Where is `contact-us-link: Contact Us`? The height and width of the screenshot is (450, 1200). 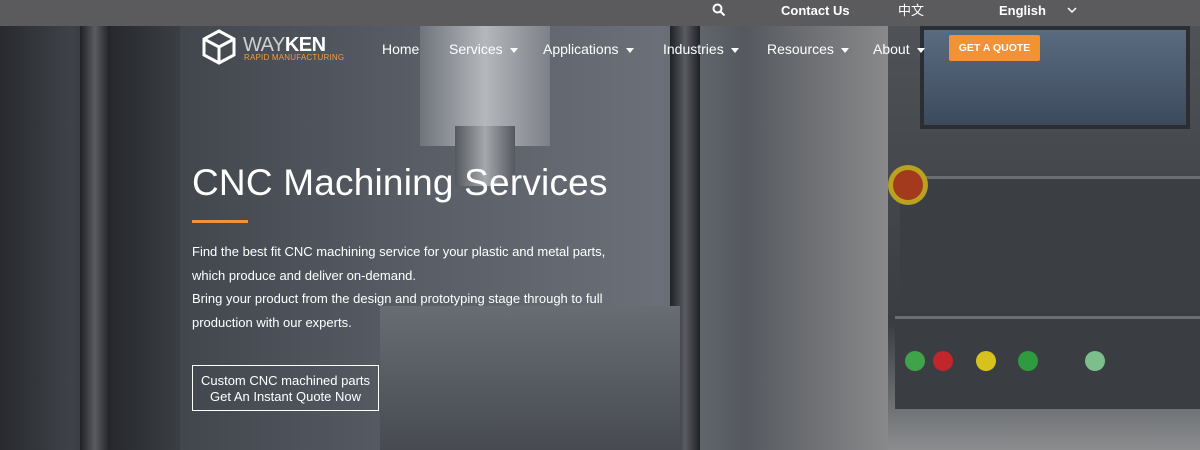 contact-us-link: Contact Us is located at coordinates (815, 13).